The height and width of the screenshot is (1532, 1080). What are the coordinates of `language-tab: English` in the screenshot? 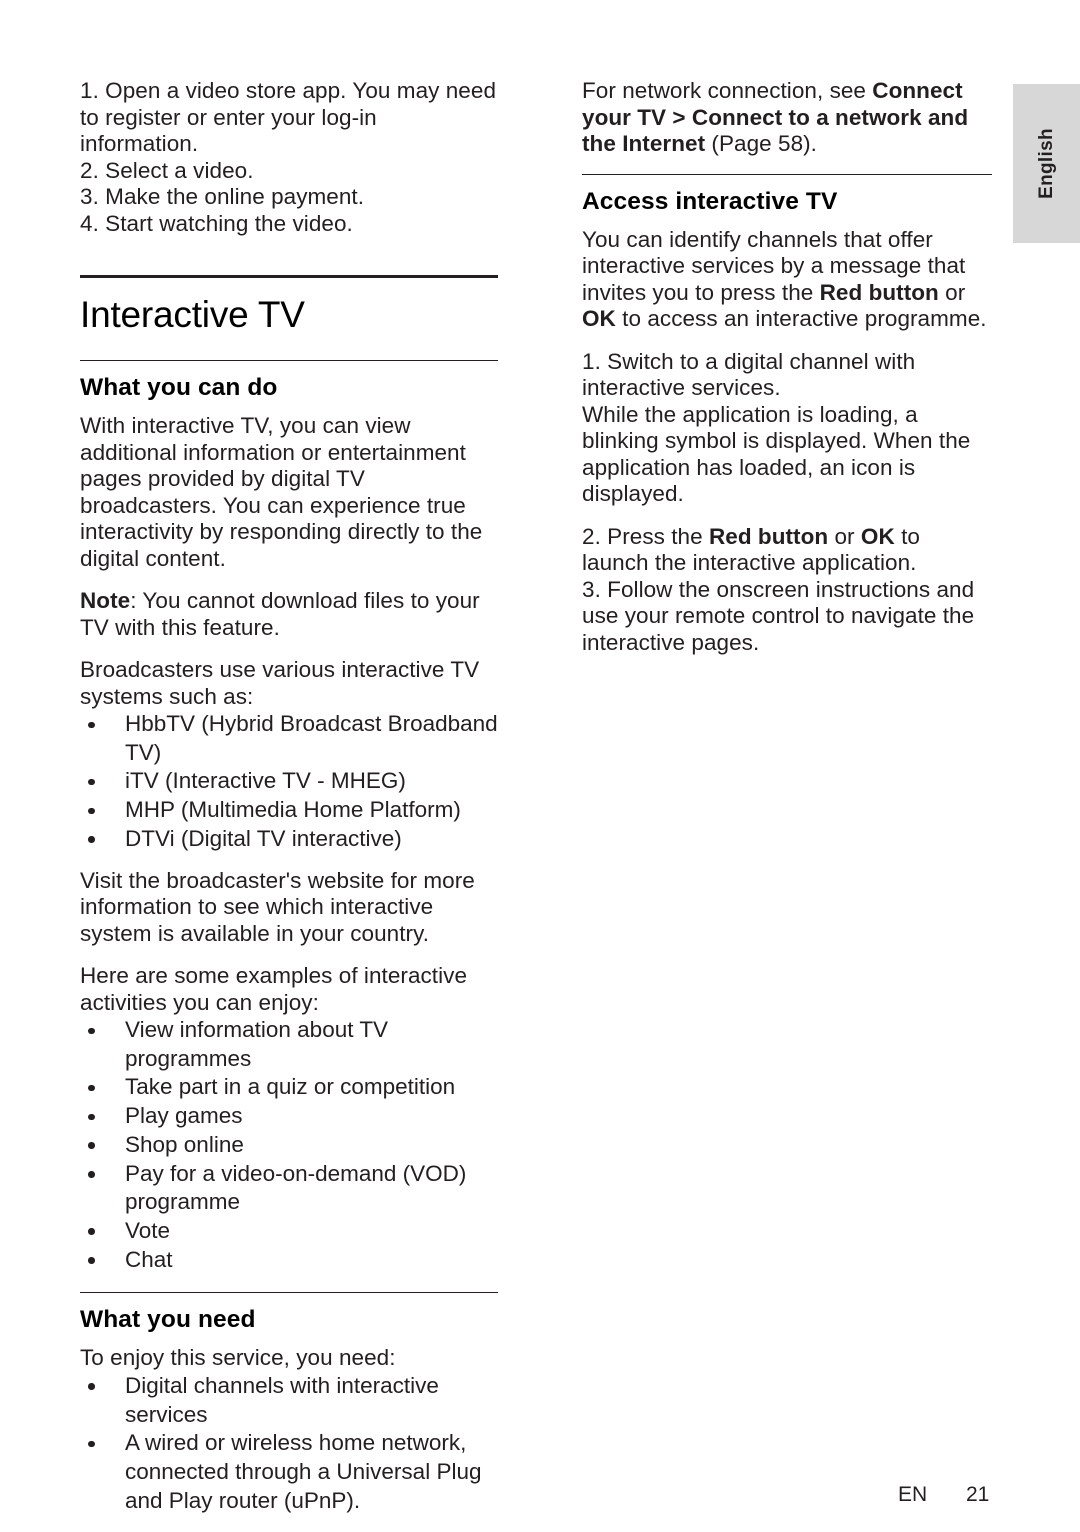 It's located at (1046, 163).